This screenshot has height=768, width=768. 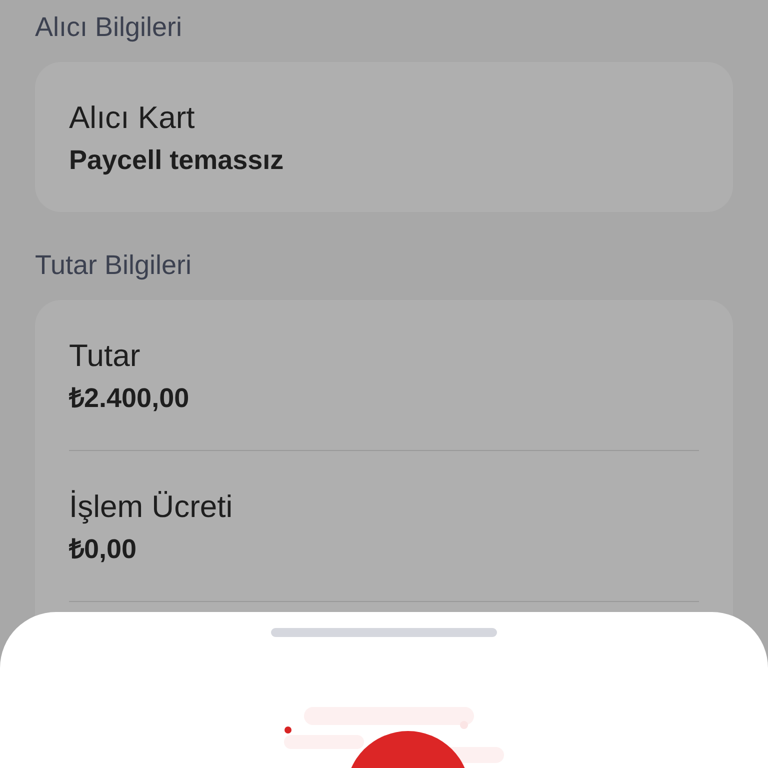 I want to click on field-value: Paycell temassız, so click(x=177, y=160).